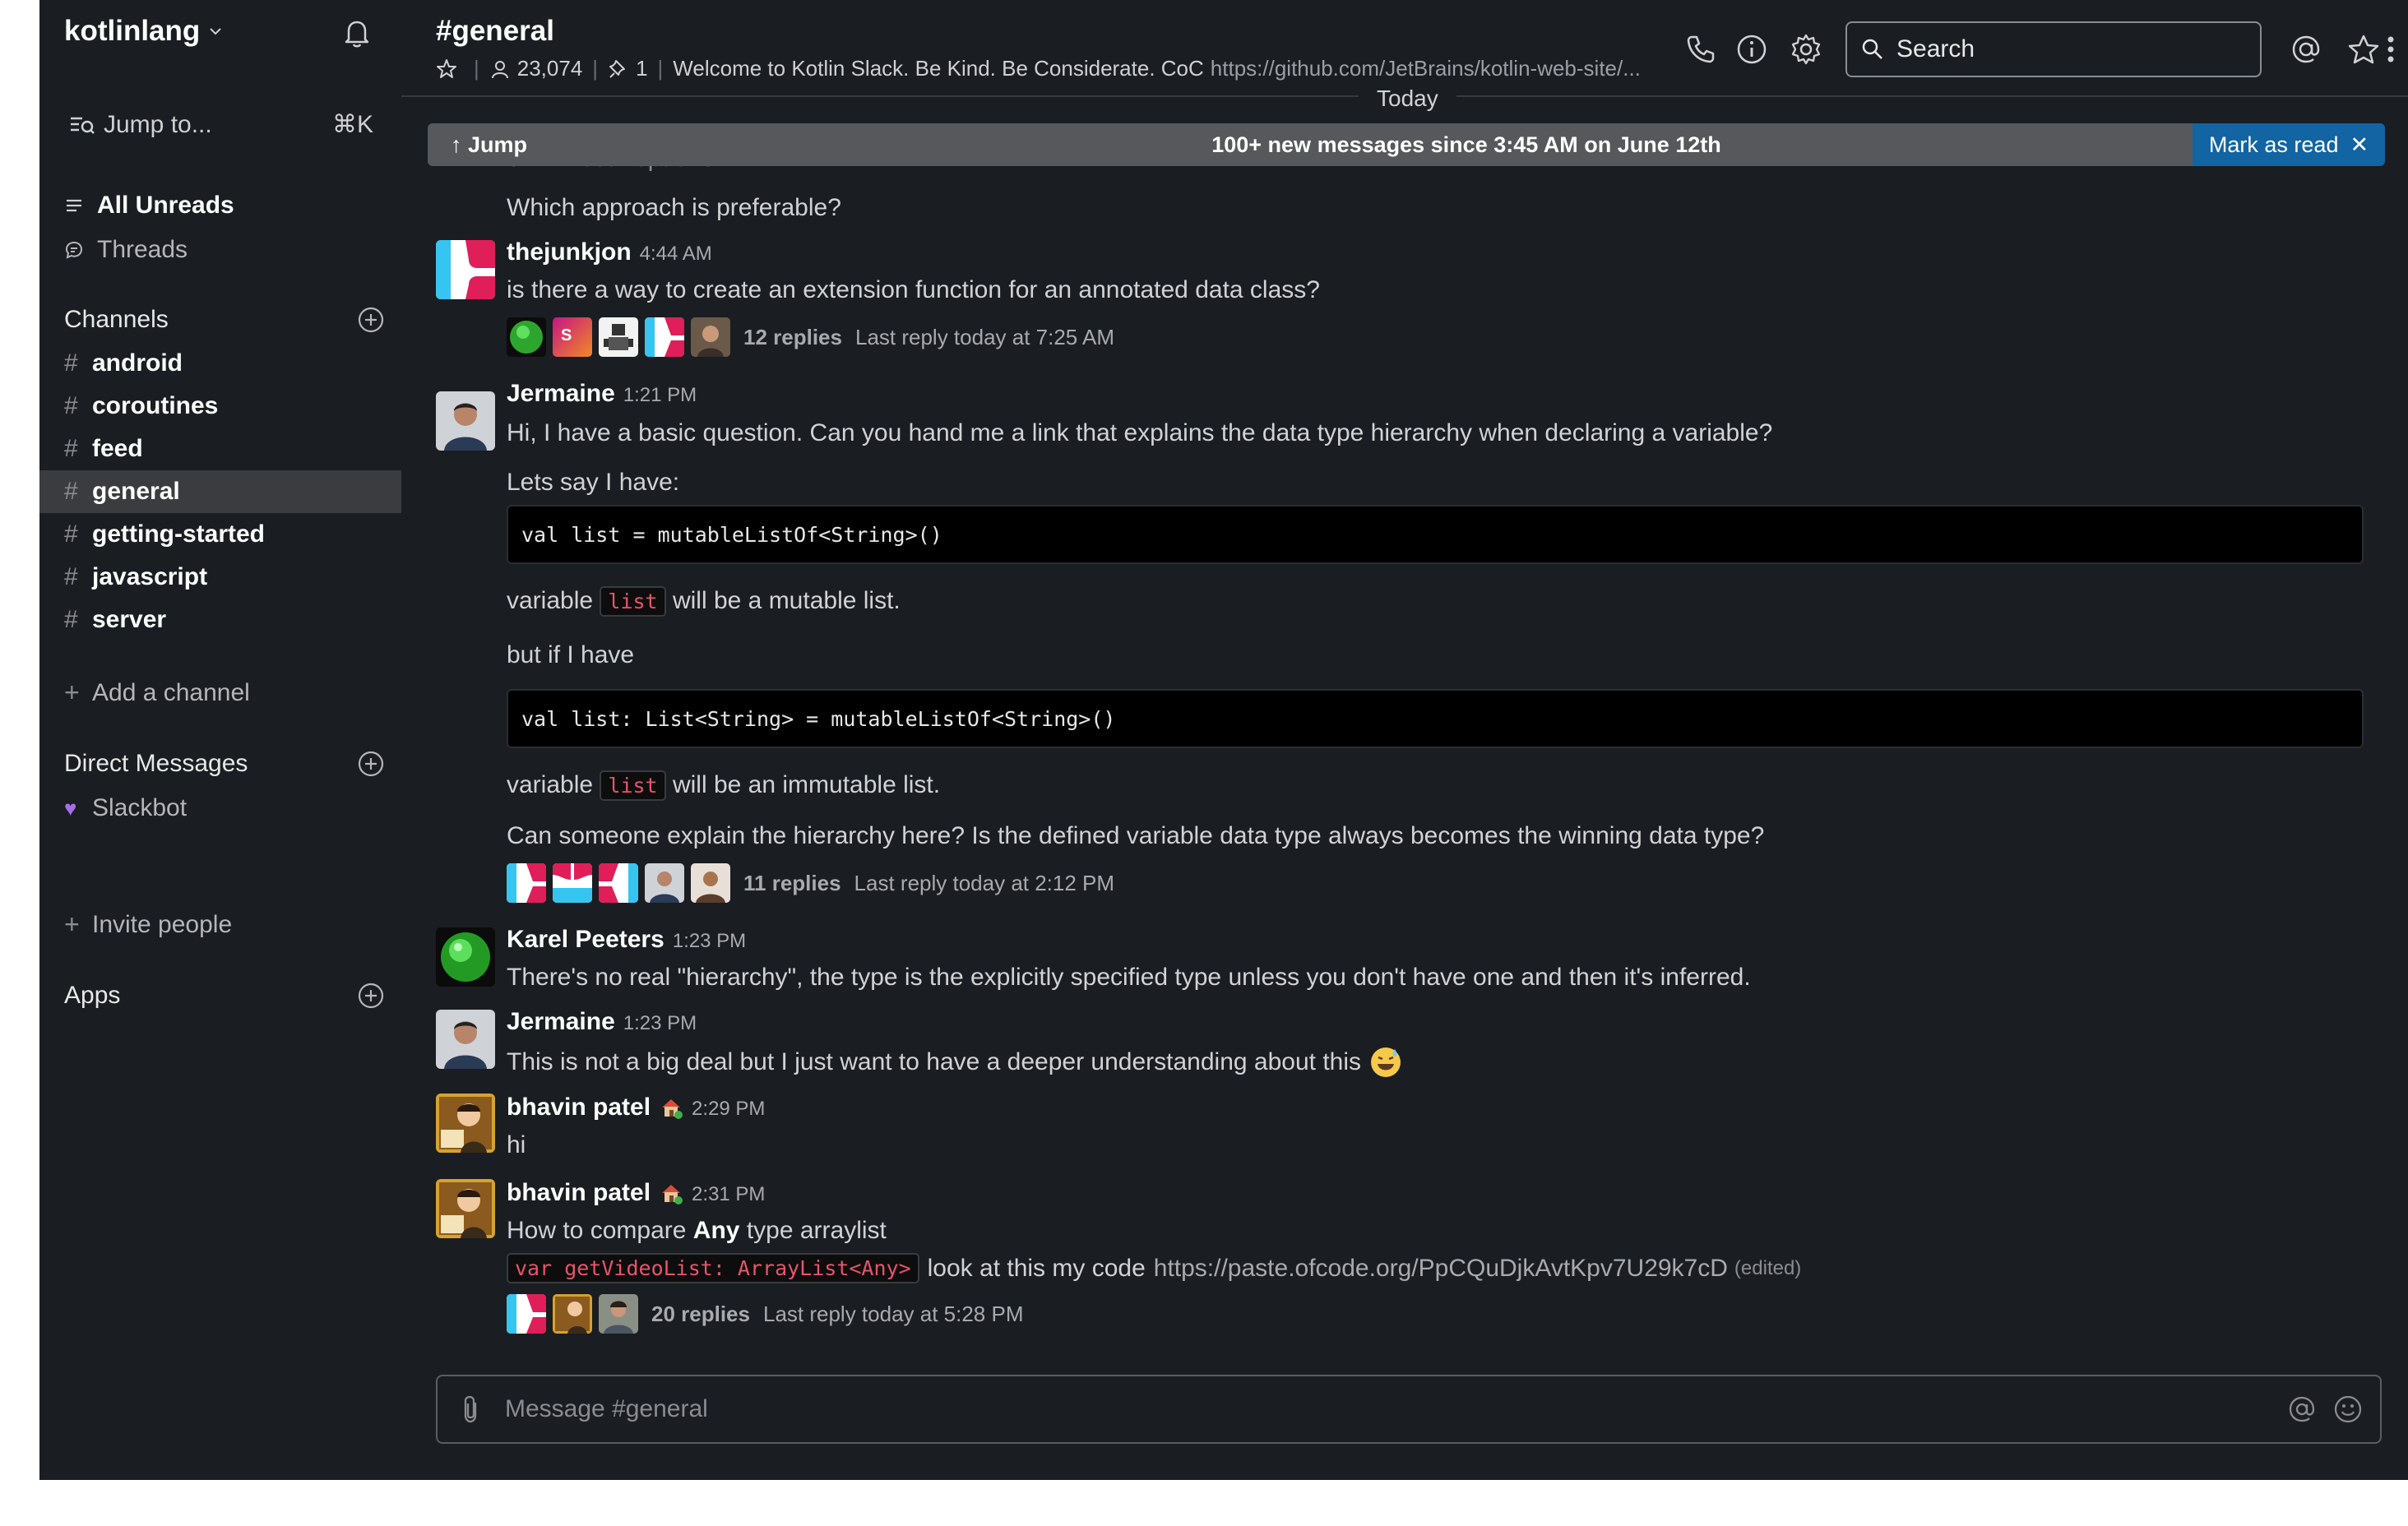 This screenshot has width=2408, height=1526. What do you see at coordinates (148, 924) in the screenshot?
I see `invite-people-button: + Invite people` at bounding box center [148, 924].